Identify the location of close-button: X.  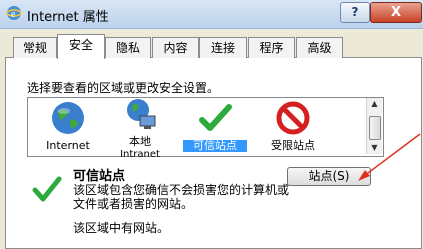
(396, 12).